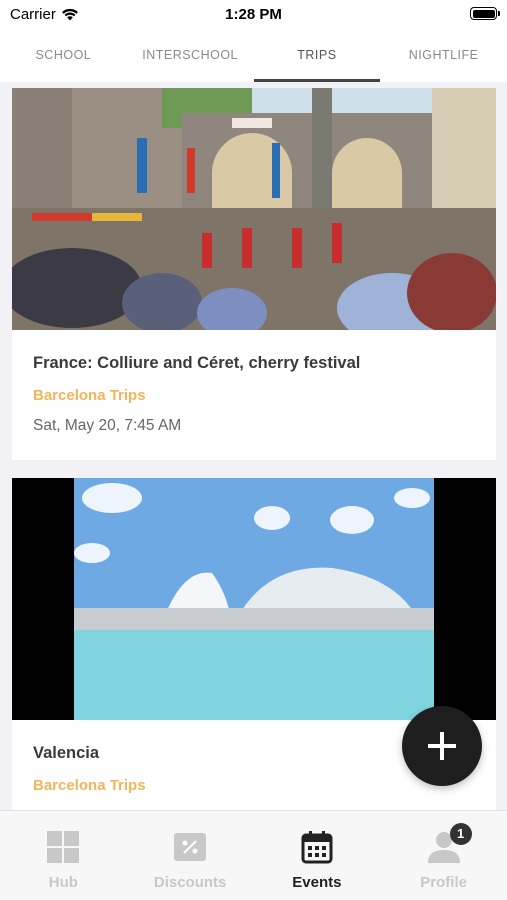 The width and height of the screenshot is (507, 900). I want to click on nav-label-discounts: Discounts, so click(190, 882).